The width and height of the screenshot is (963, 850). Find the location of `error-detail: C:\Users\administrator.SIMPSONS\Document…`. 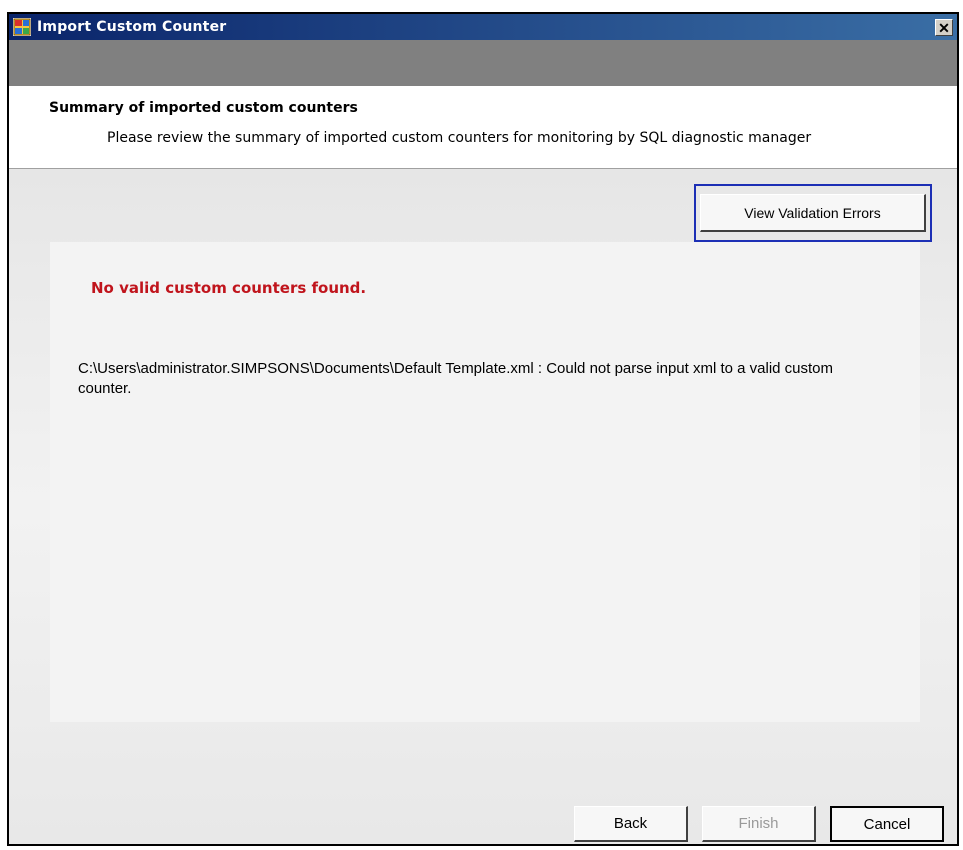

error-detail: C:\Users\administrator.SIMPSONS\Document… is located at coordinates (456, 378).